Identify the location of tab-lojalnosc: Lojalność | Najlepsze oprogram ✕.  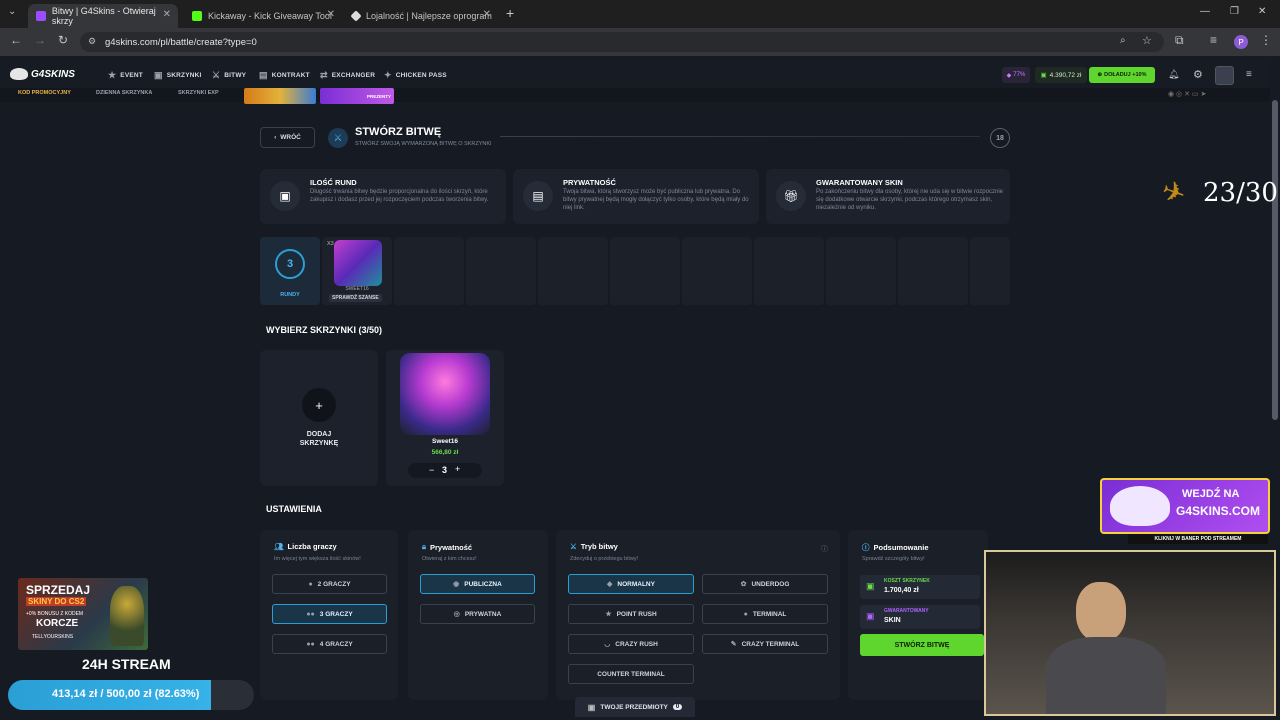
(421, 16).